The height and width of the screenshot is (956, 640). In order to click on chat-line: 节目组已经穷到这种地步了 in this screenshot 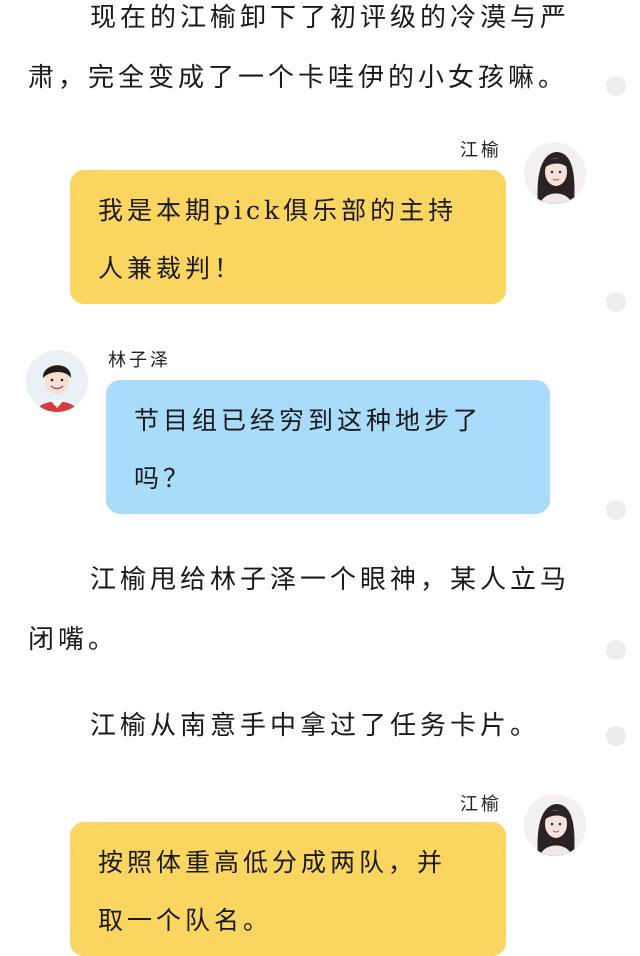, I will do `click(308, 420)`.